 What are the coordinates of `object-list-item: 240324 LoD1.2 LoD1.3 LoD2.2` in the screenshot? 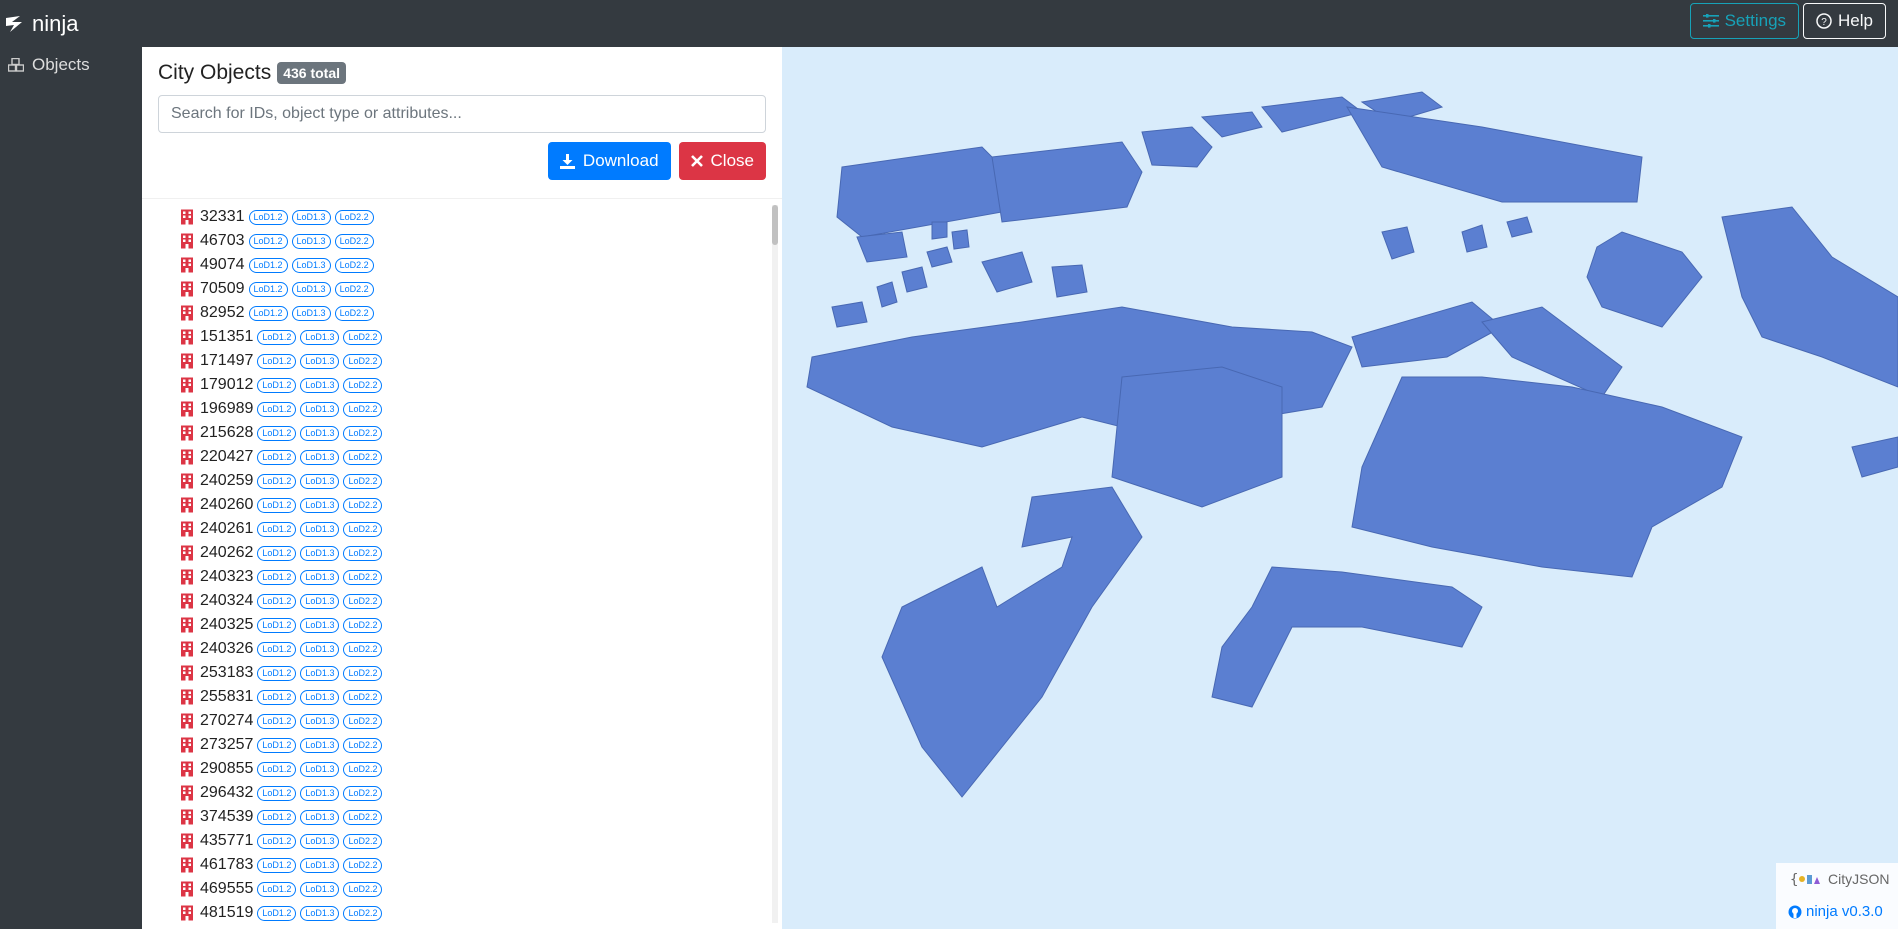 It's located at (481, 601).